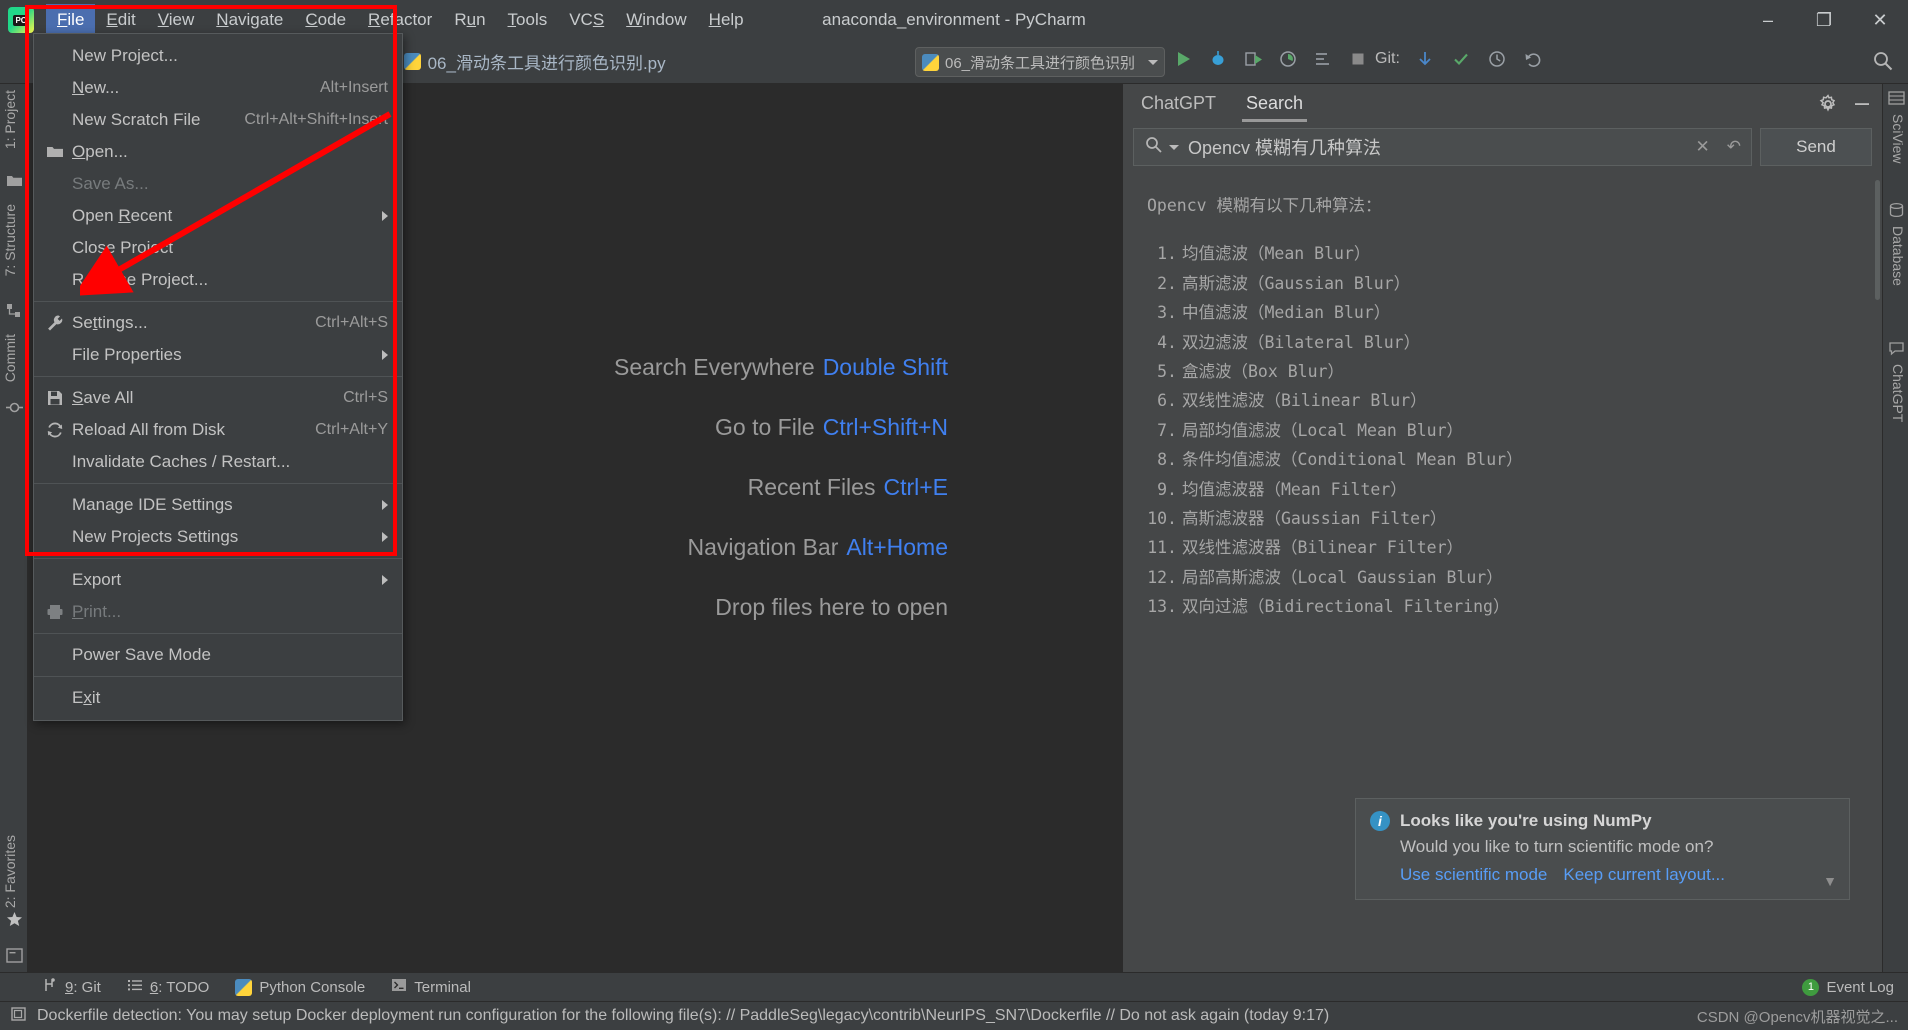 The width and height of the screenshot is (1908, 1030). What do you see at coordinates (218, 248) in the screenshot?
I see `menu-item-close-project: Close Project` at bounding box center [218, 248].